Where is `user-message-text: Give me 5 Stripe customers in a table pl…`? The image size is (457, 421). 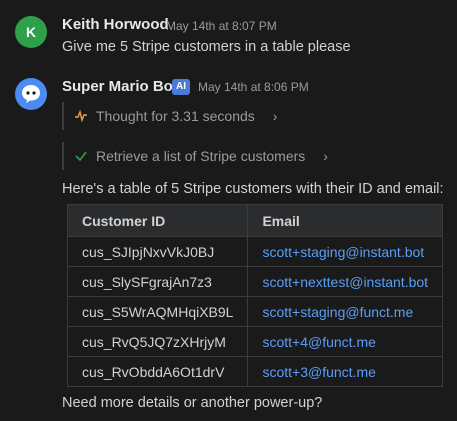 user-message-text: Give me 5 Stripe customers in a table pl… is located at coordinates (206, 47).